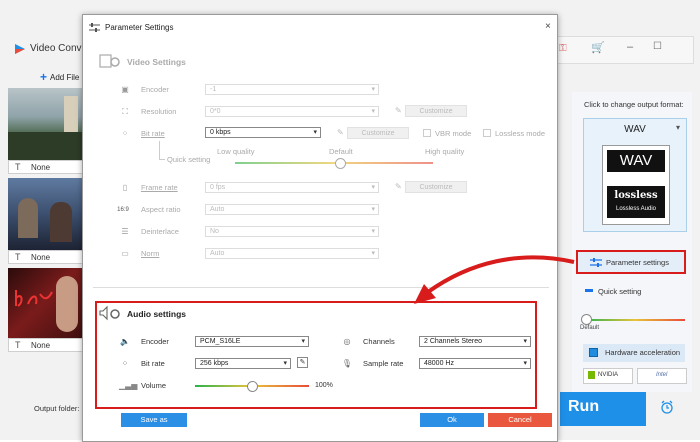  Describe the element at coordinates (625, 50) in the screenshot. I see `title-bar-controls: ⚿ 🛒 – ☐` at that location.